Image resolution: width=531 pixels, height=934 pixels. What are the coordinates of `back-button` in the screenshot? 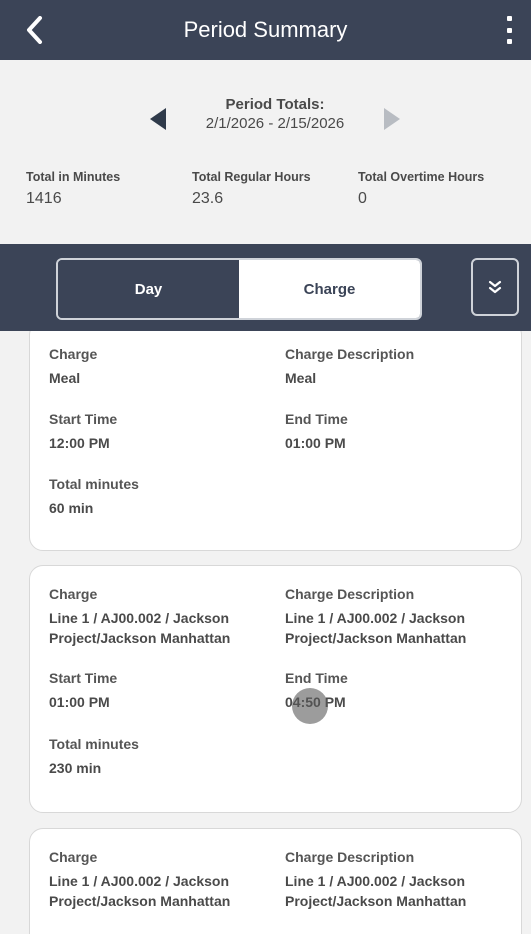 It's located at (34, 30).